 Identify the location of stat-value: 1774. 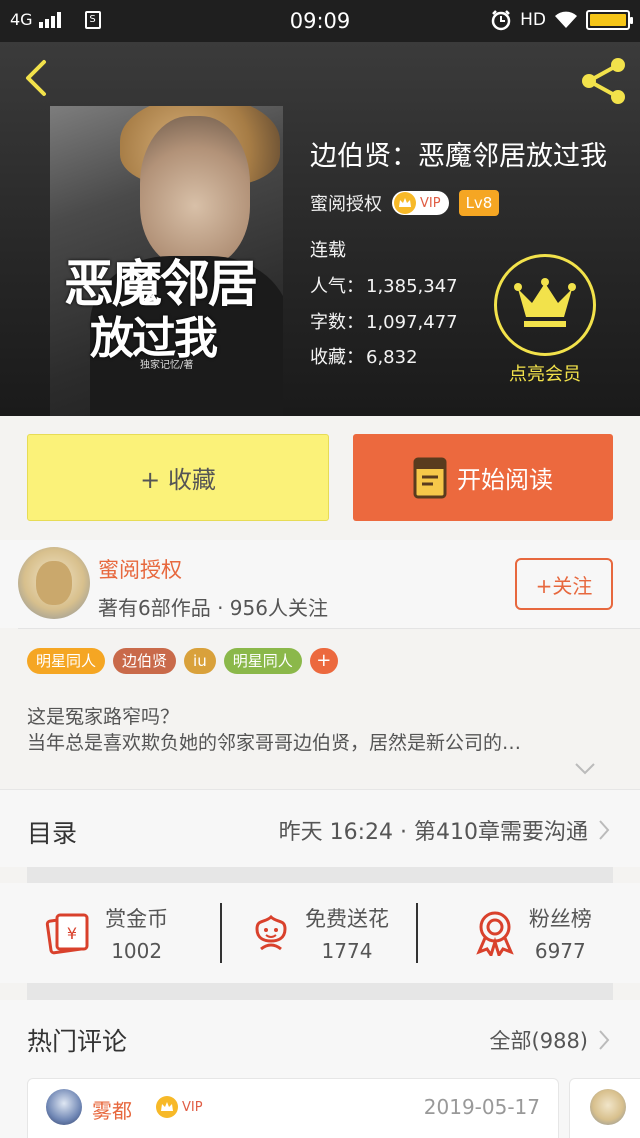
(347, 951).